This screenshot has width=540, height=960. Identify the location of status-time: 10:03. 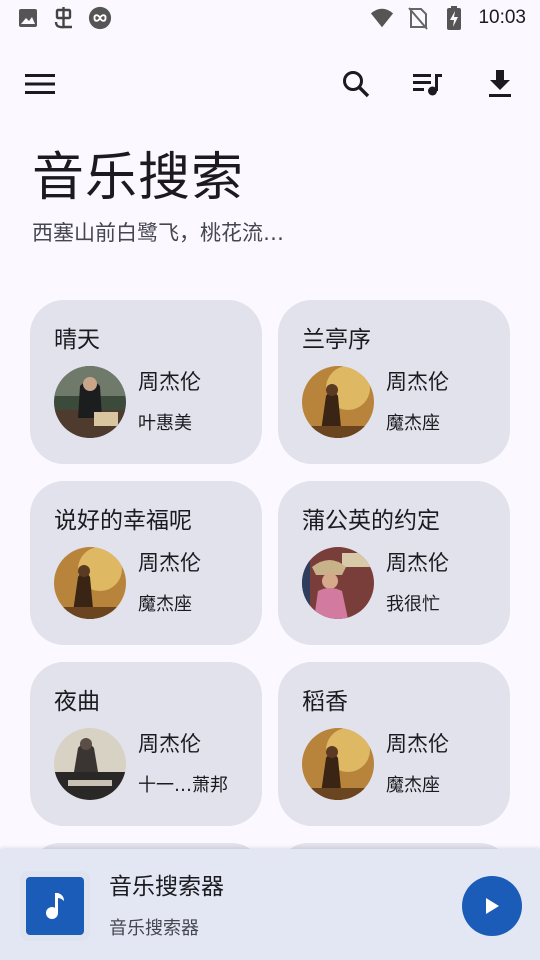
(502, 17).